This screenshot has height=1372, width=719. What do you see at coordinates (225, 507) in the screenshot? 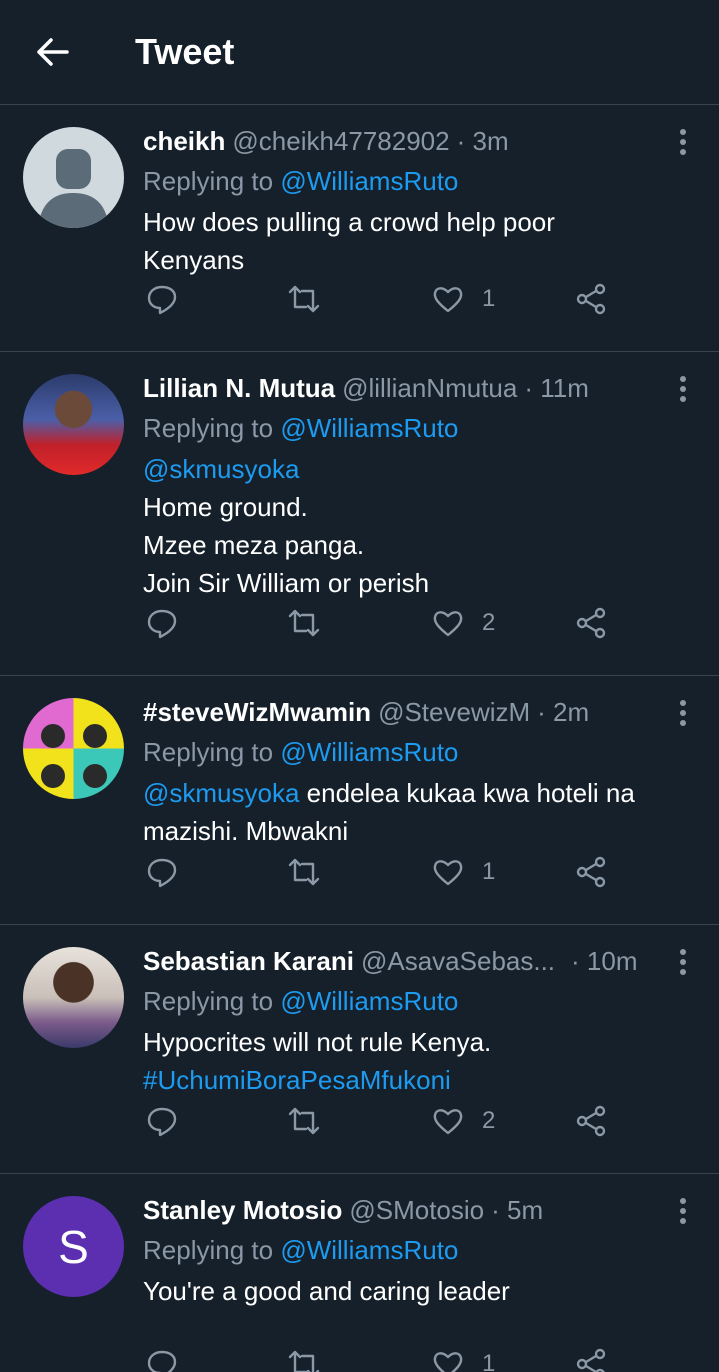
I see `text-line: Home ground.` at bounding box center [225, 507].